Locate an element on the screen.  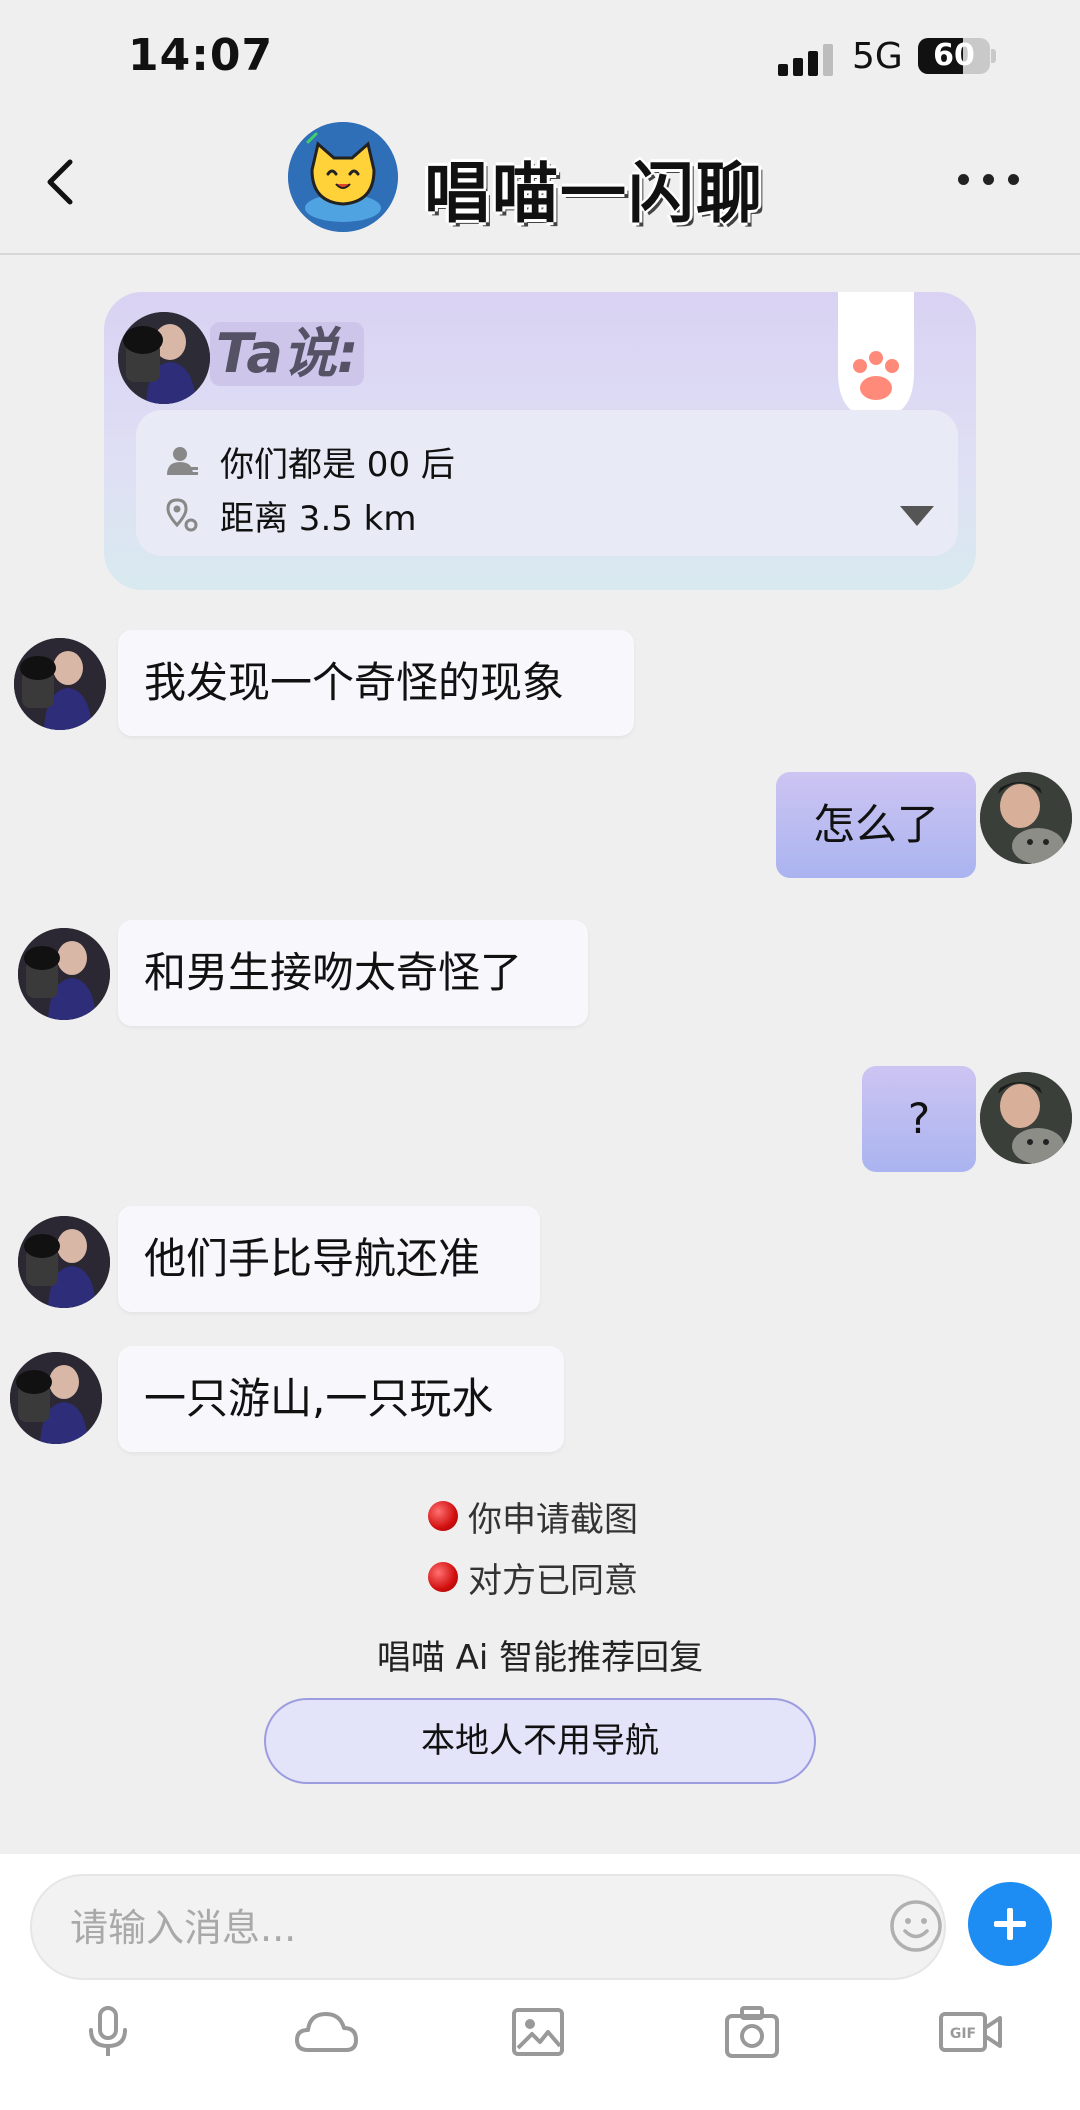
network-type: 5G is located at coordinates (877, 56).